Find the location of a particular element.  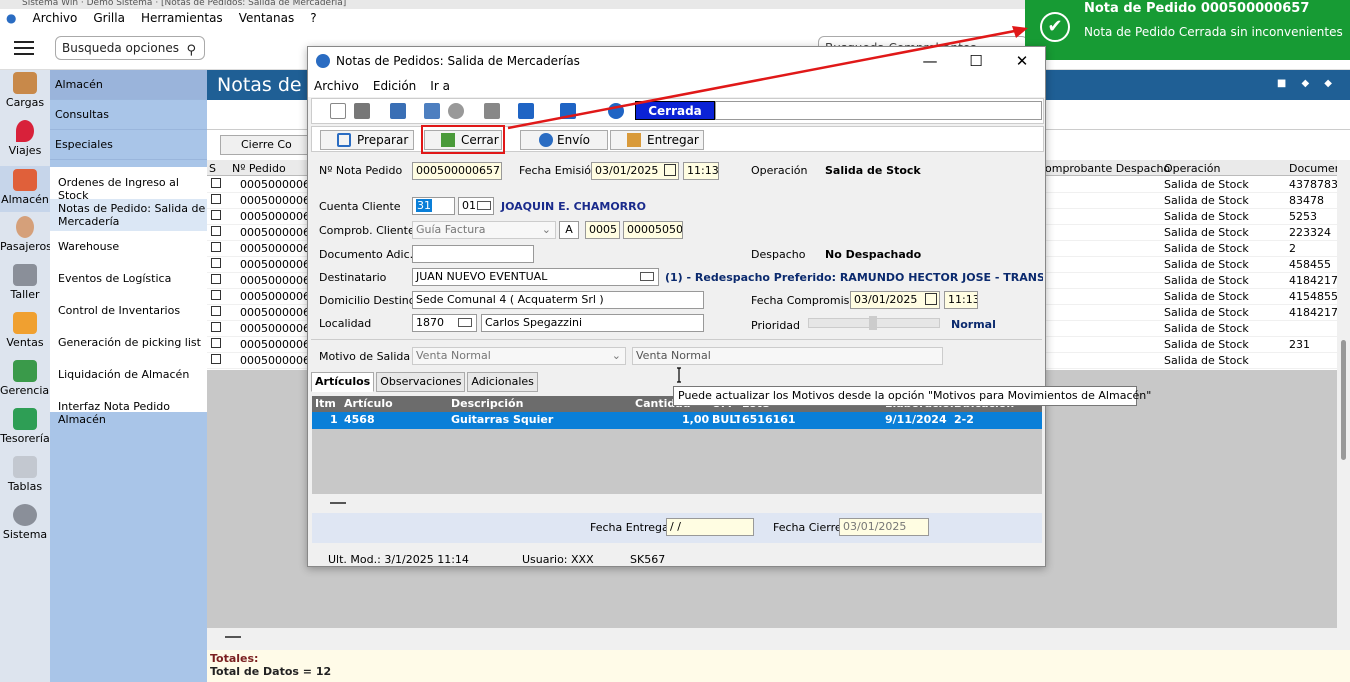

delete-icon is located at coordinates (492, 111).